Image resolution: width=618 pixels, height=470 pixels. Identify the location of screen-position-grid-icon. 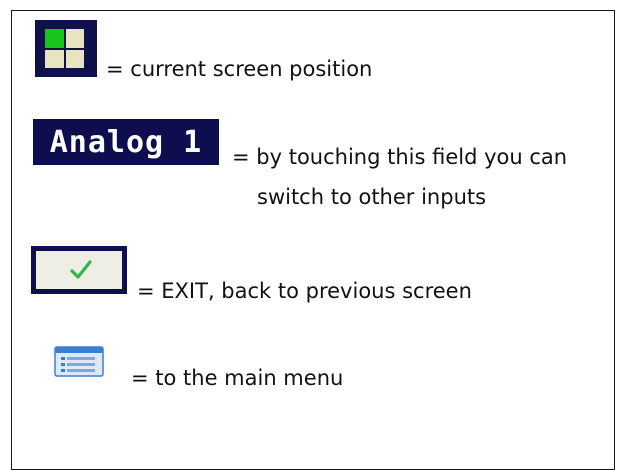
(66, 48).